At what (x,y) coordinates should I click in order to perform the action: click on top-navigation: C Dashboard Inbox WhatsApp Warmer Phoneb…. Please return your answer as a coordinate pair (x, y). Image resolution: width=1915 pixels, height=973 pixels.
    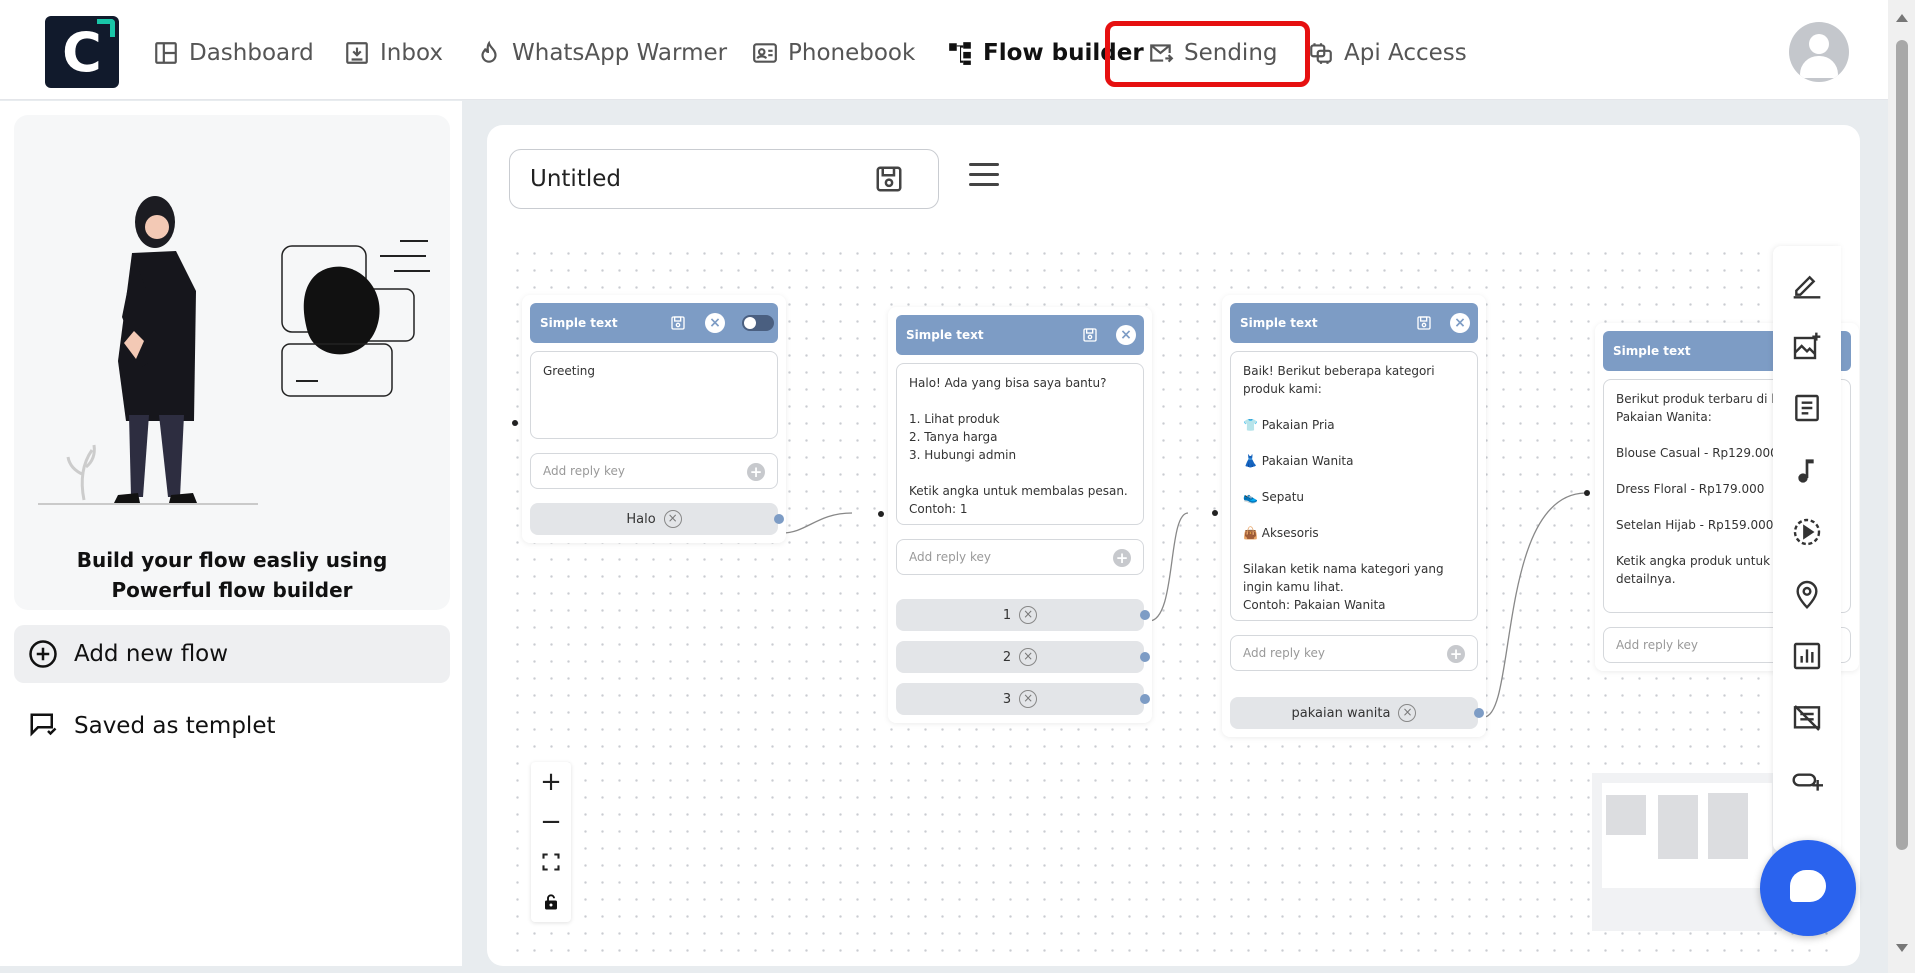
    Looking at the image, I should click on (944, 50).